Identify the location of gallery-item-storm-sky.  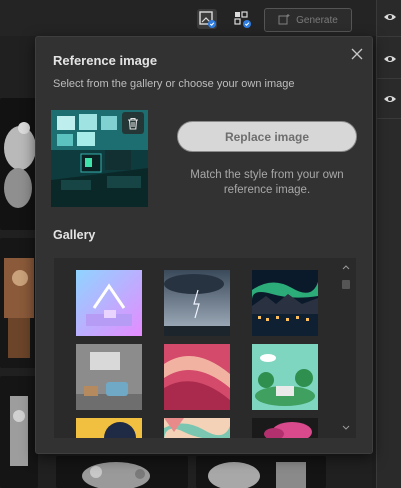
(197, 303).